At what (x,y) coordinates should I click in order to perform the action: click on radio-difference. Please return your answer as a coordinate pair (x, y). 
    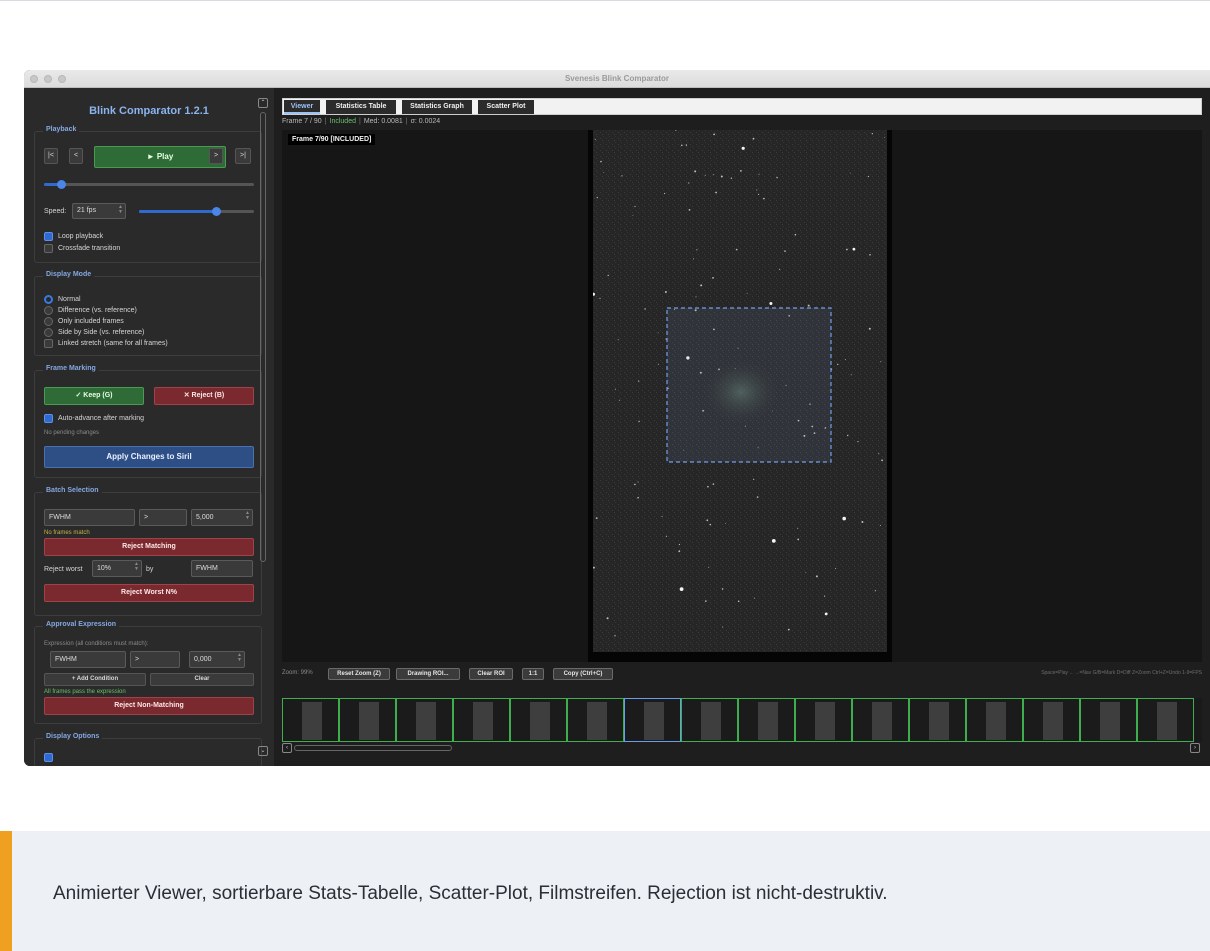
    Looking at the image, I should click on (48, 310).